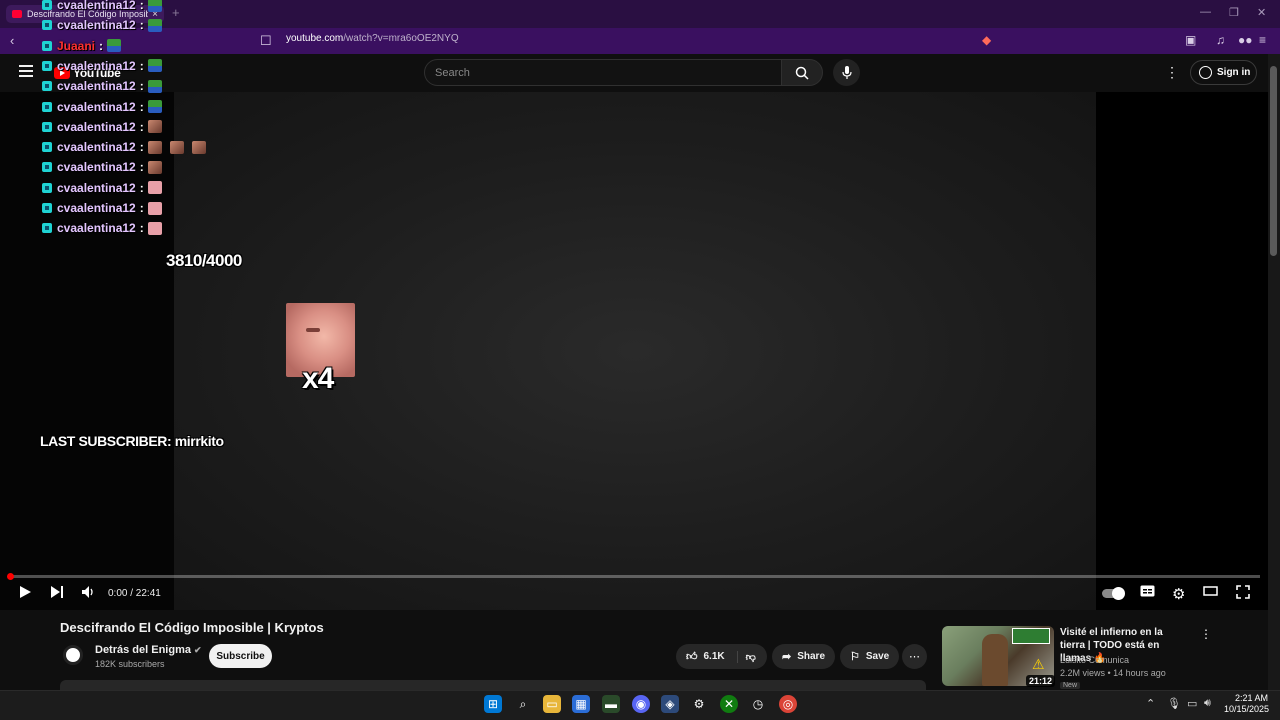  What do you see at coordinates (25, 593) in the screenshot?
I see `play-icon` at bounding box center [25, 593].